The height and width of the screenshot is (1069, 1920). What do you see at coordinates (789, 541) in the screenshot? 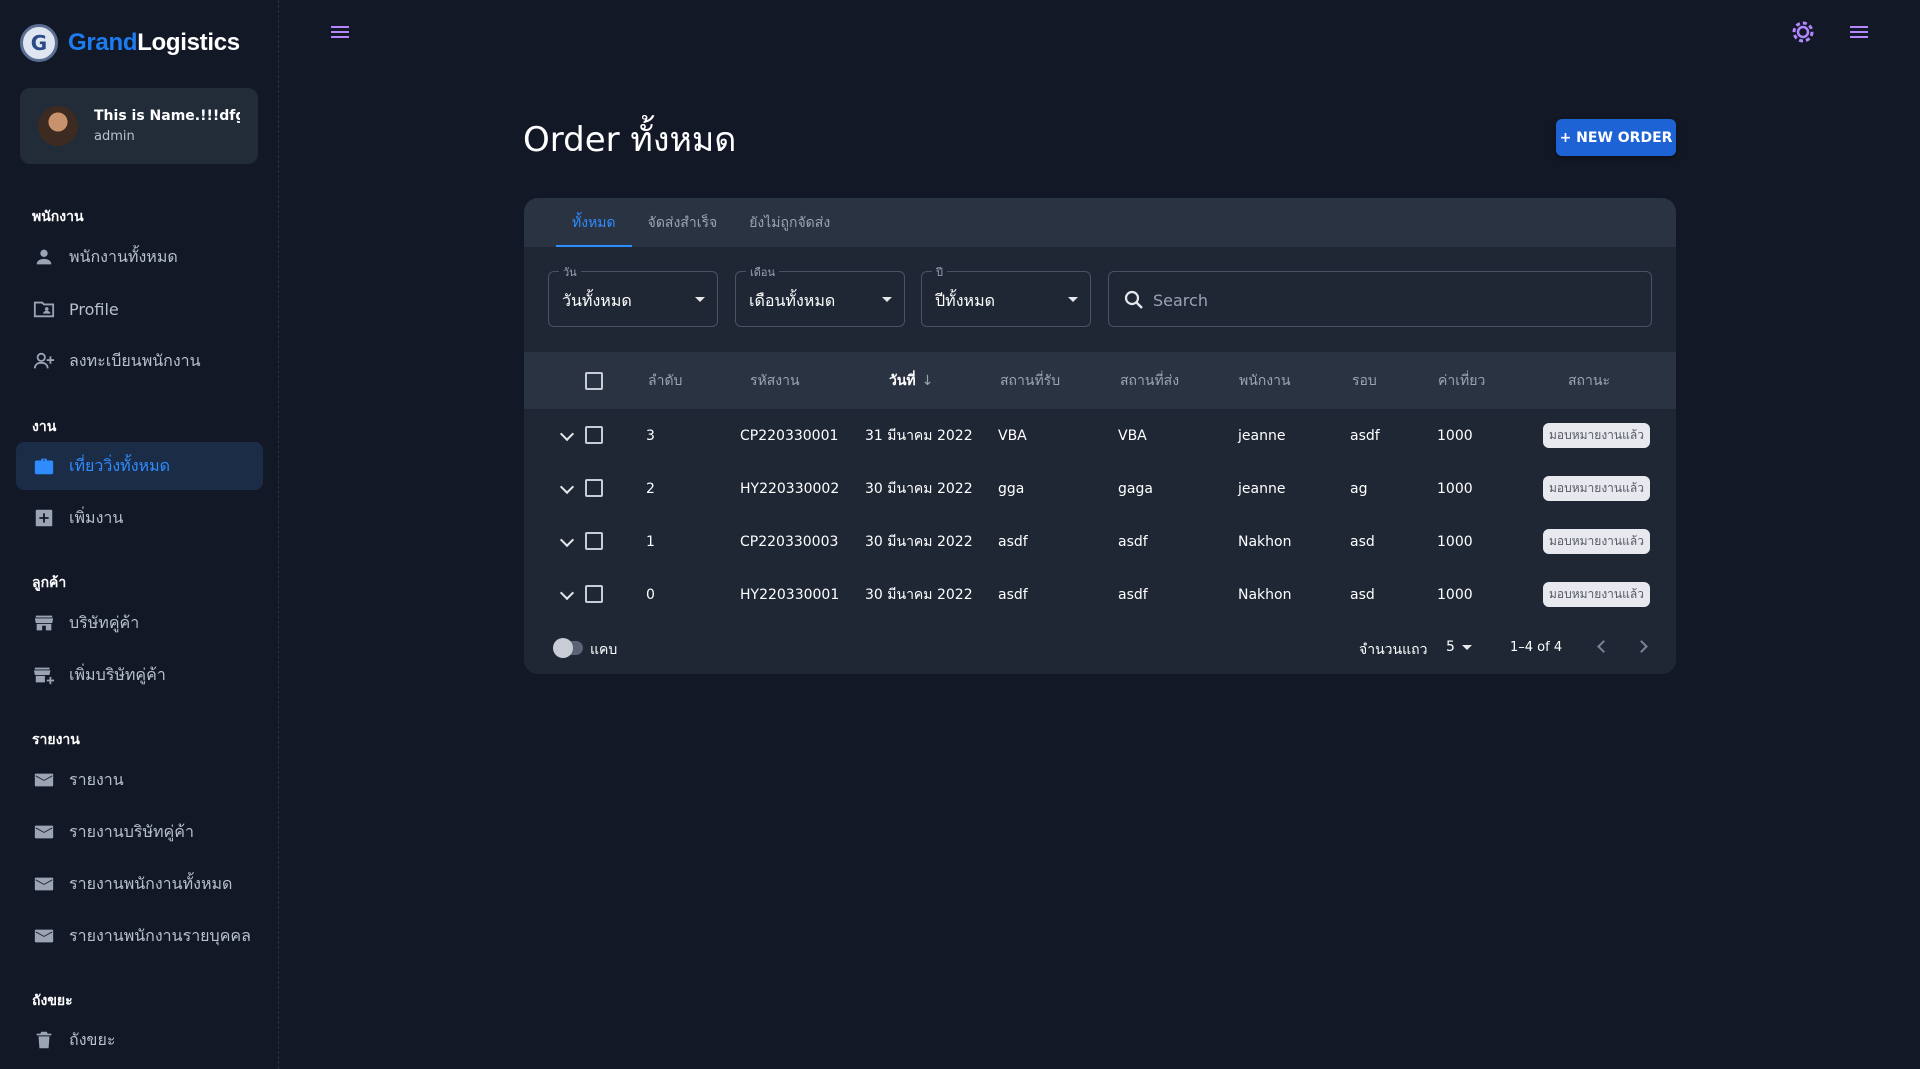
I see `cell-code: CP220330003` at bounding box center [789, 541].